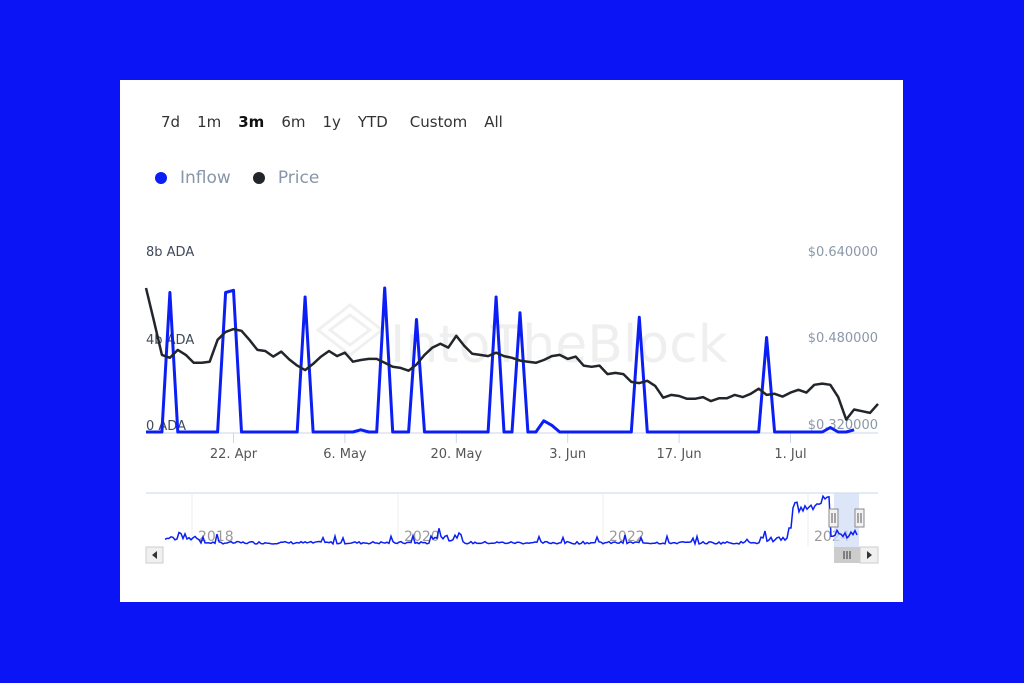 Image resolution: width=1024 pixels, height=683 pixels. Describe the element at coordinates (790, 454) in the screenshot. I see `x-tick-label: 1. Jul` at that location.